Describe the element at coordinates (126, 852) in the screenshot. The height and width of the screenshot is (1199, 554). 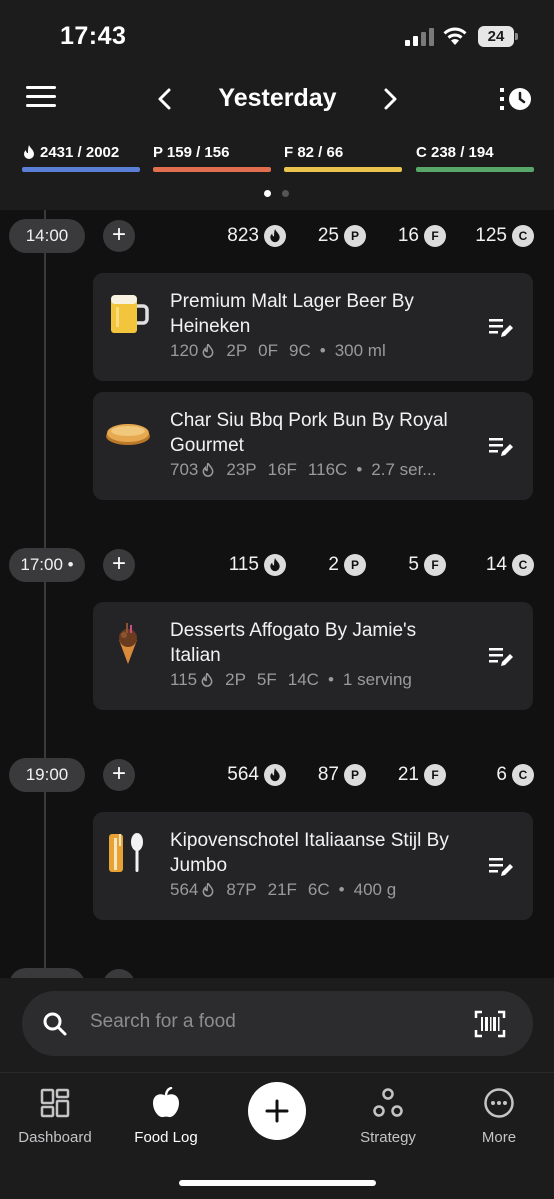
I see `cutlery-icon` at that location.